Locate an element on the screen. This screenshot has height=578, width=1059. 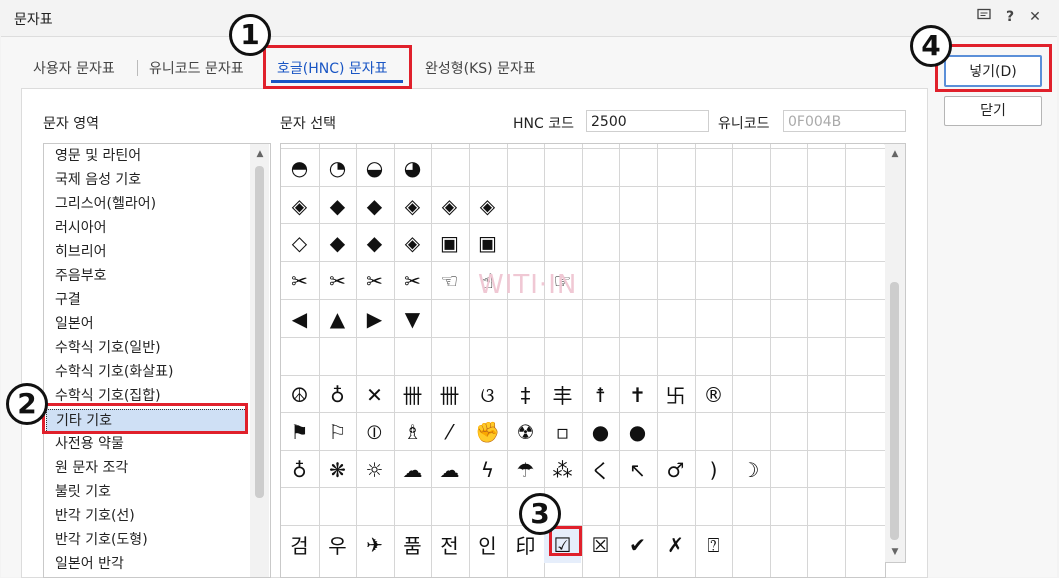
tab-unicode-charset: 유니코드 문자표 is located at coordinates (196, 68).